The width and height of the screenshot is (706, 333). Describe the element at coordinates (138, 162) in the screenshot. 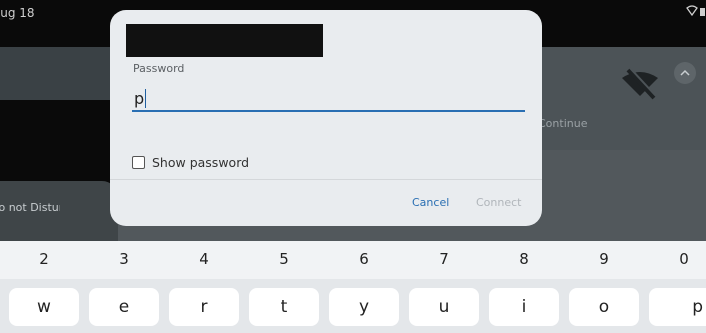

I see `show-password-checkbox` at that location.